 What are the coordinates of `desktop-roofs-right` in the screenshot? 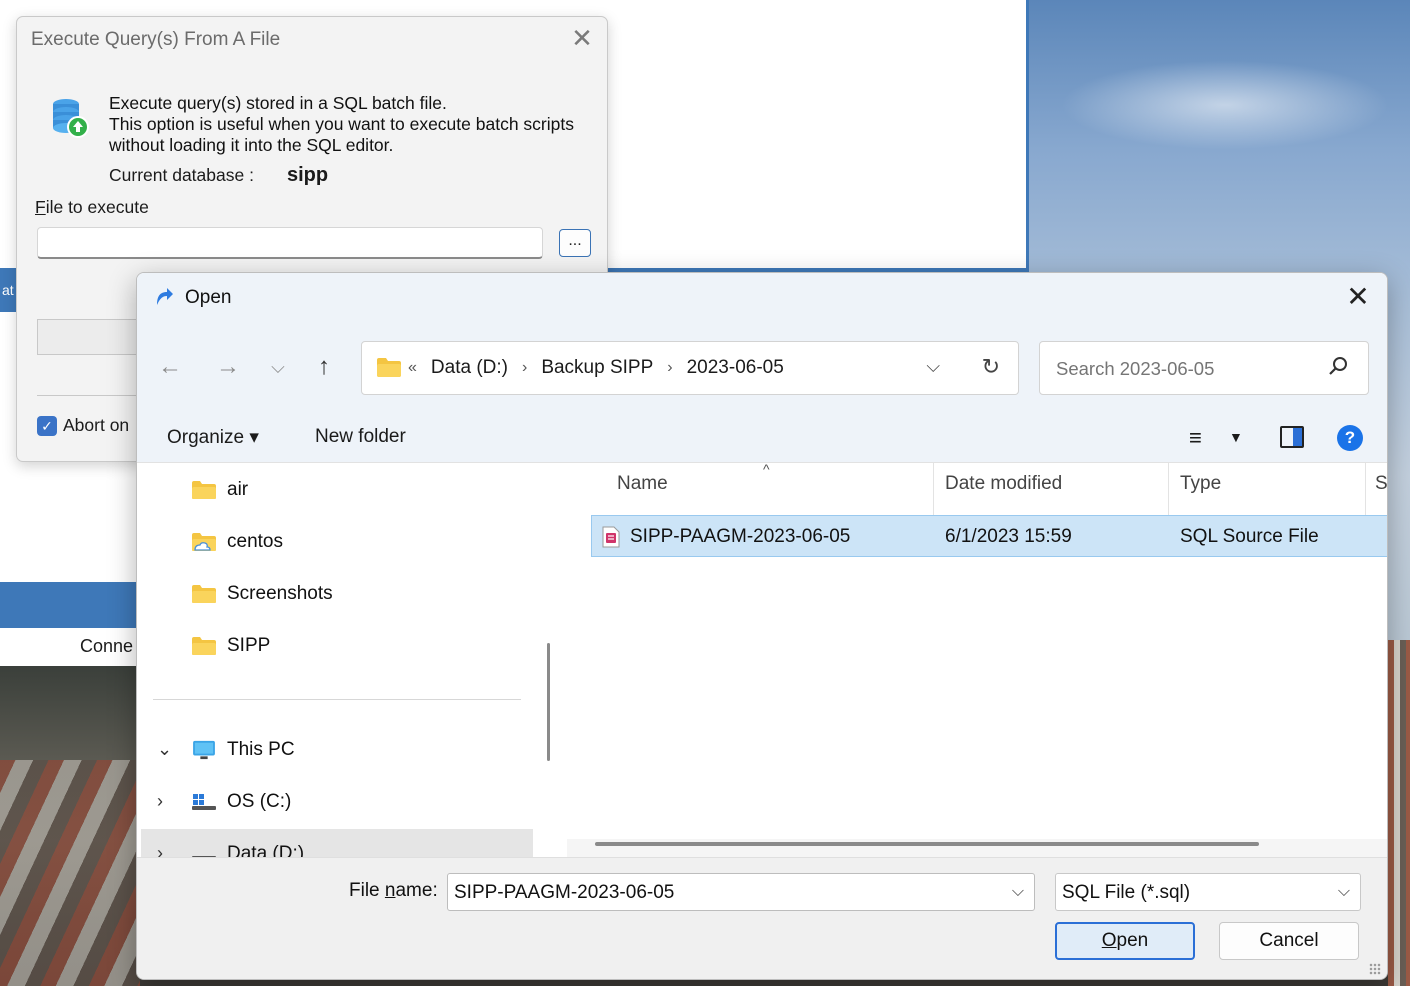 It's located at (1399, 813).